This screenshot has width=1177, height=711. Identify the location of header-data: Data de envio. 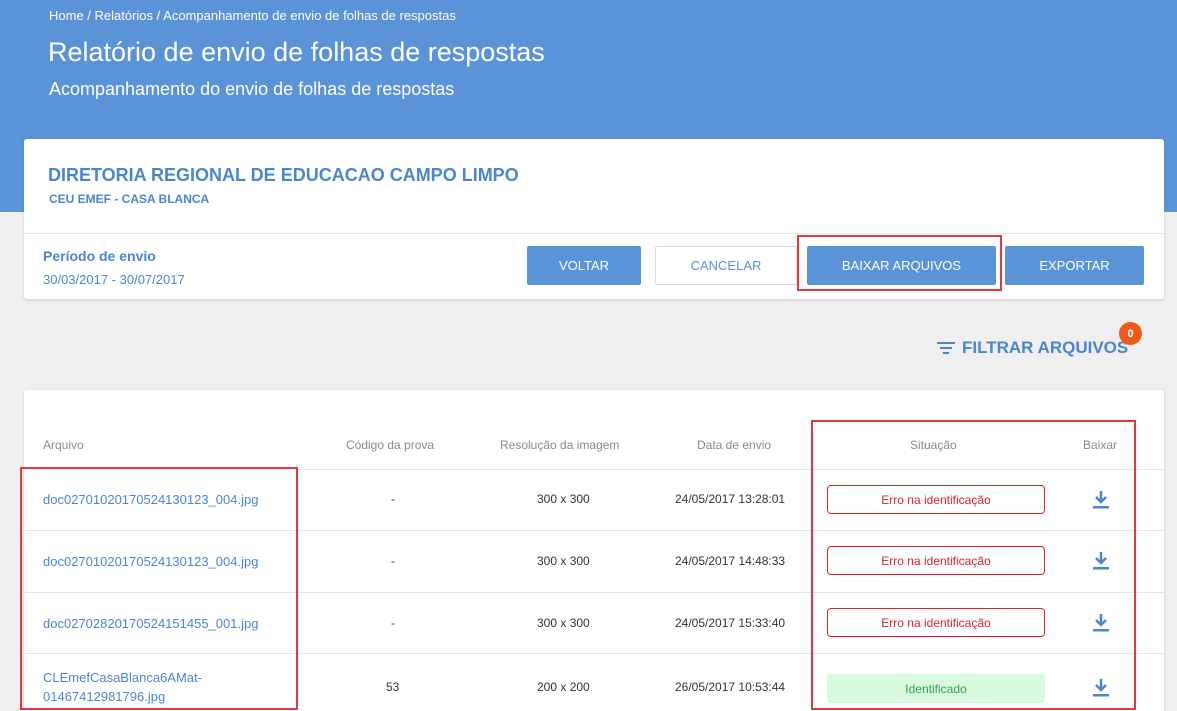
(734, 445).